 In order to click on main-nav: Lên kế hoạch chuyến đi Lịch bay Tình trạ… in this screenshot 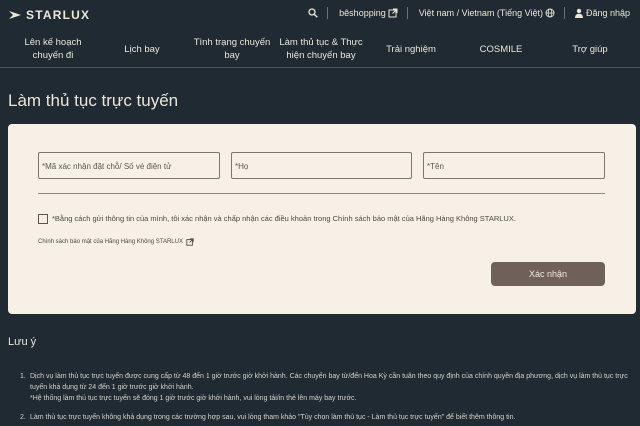, I will do `click(320, 49)`.